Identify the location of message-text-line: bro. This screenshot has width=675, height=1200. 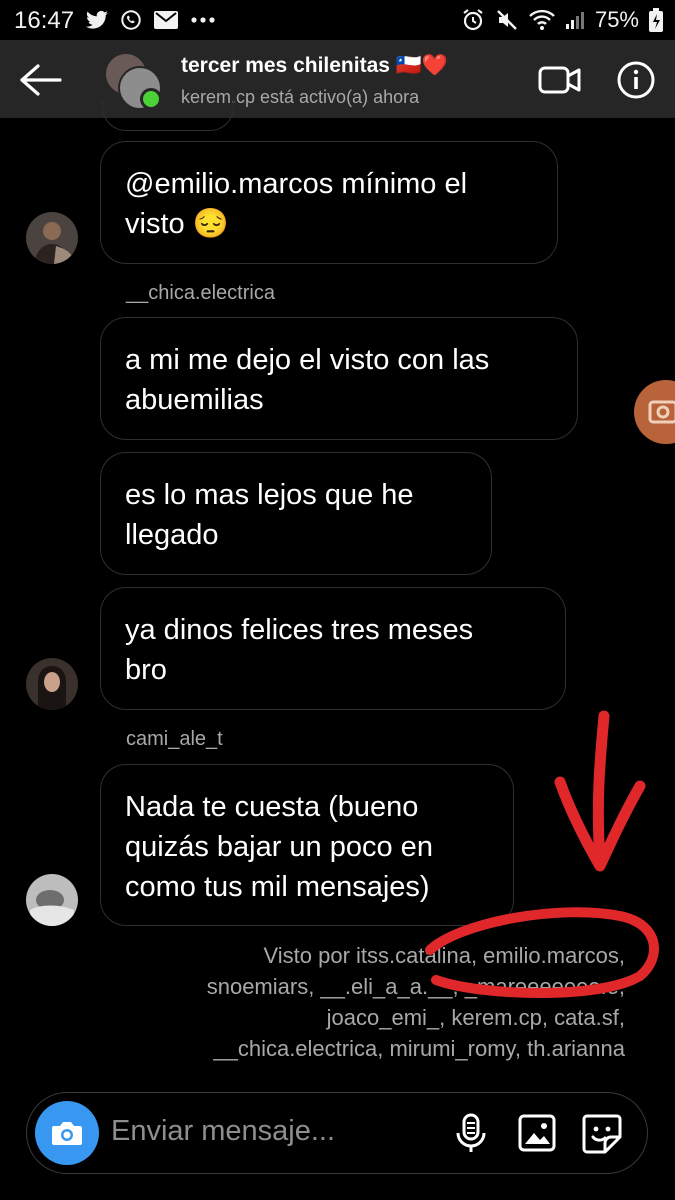
(146, 670).